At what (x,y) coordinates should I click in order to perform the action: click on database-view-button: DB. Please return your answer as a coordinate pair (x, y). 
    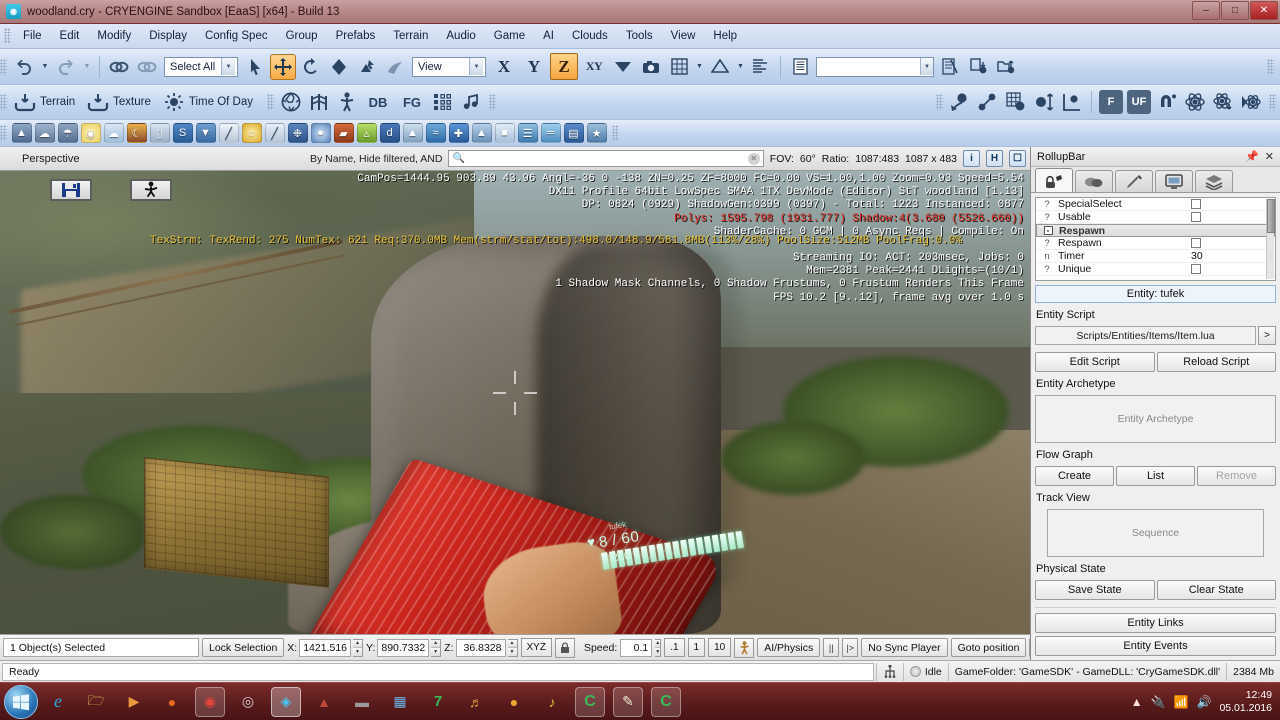
    Looking at the image, I should click on (378, 102).